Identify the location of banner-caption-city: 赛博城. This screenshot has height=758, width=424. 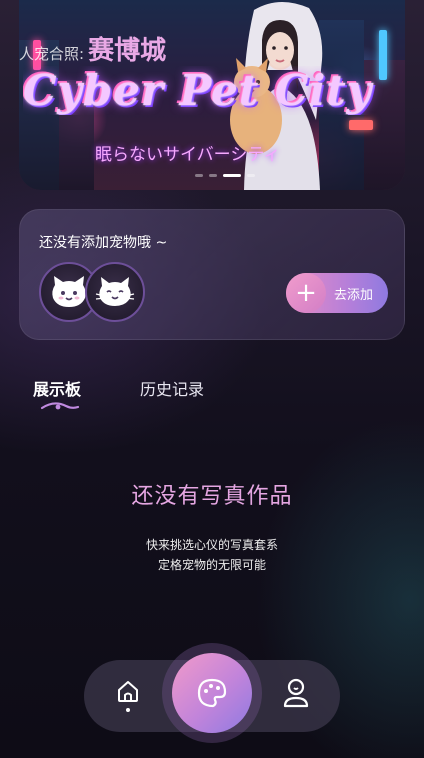
(127, 51).